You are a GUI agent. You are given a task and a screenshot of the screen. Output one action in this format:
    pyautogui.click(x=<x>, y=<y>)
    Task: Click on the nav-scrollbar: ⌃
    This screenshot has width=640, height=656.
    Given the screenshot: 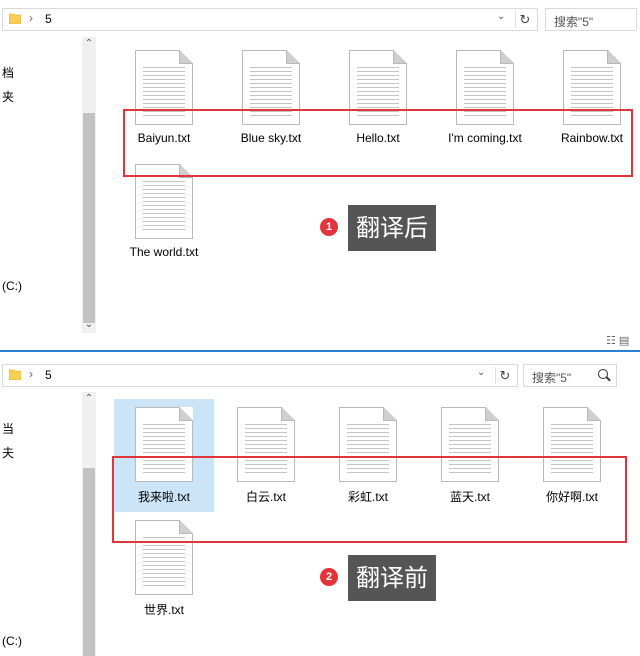 What is the action you would take?
    pyautogui.click(x=89, y=524)
    